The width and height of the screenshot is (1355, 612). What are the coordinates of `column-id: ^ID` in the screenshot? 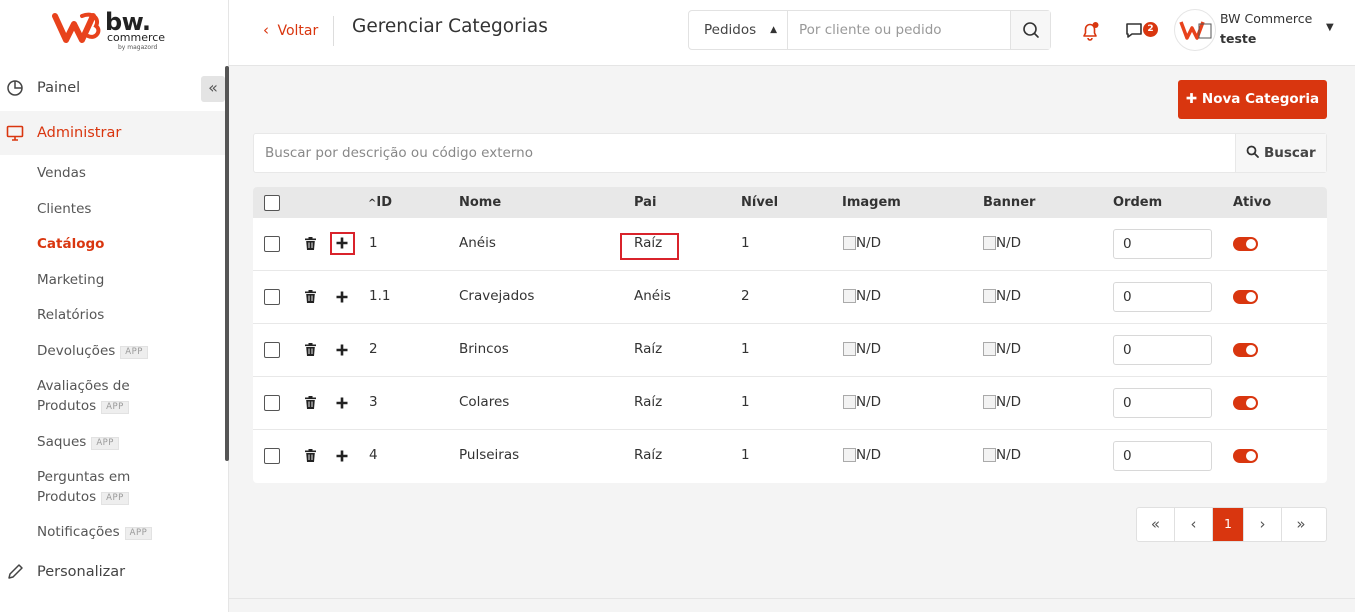 It's located at (380, 202).